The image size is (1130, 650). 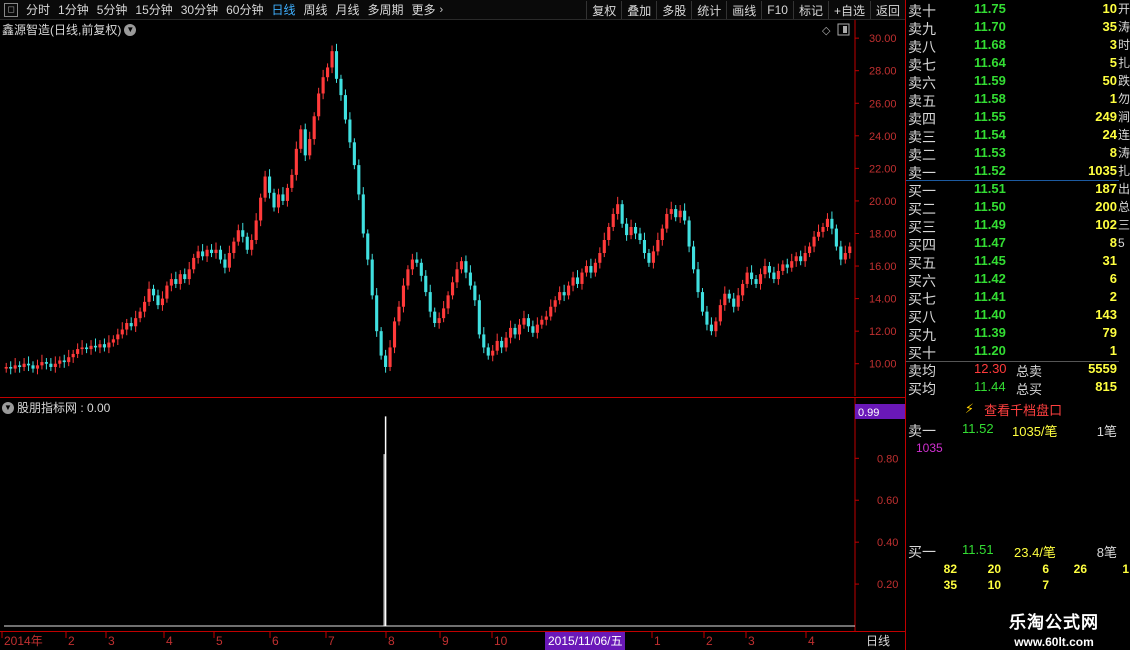 What do you see at coordinates (1113, 278) in the screenshot?
I see `level-volume: 6` at bounding box center [1113, 278].